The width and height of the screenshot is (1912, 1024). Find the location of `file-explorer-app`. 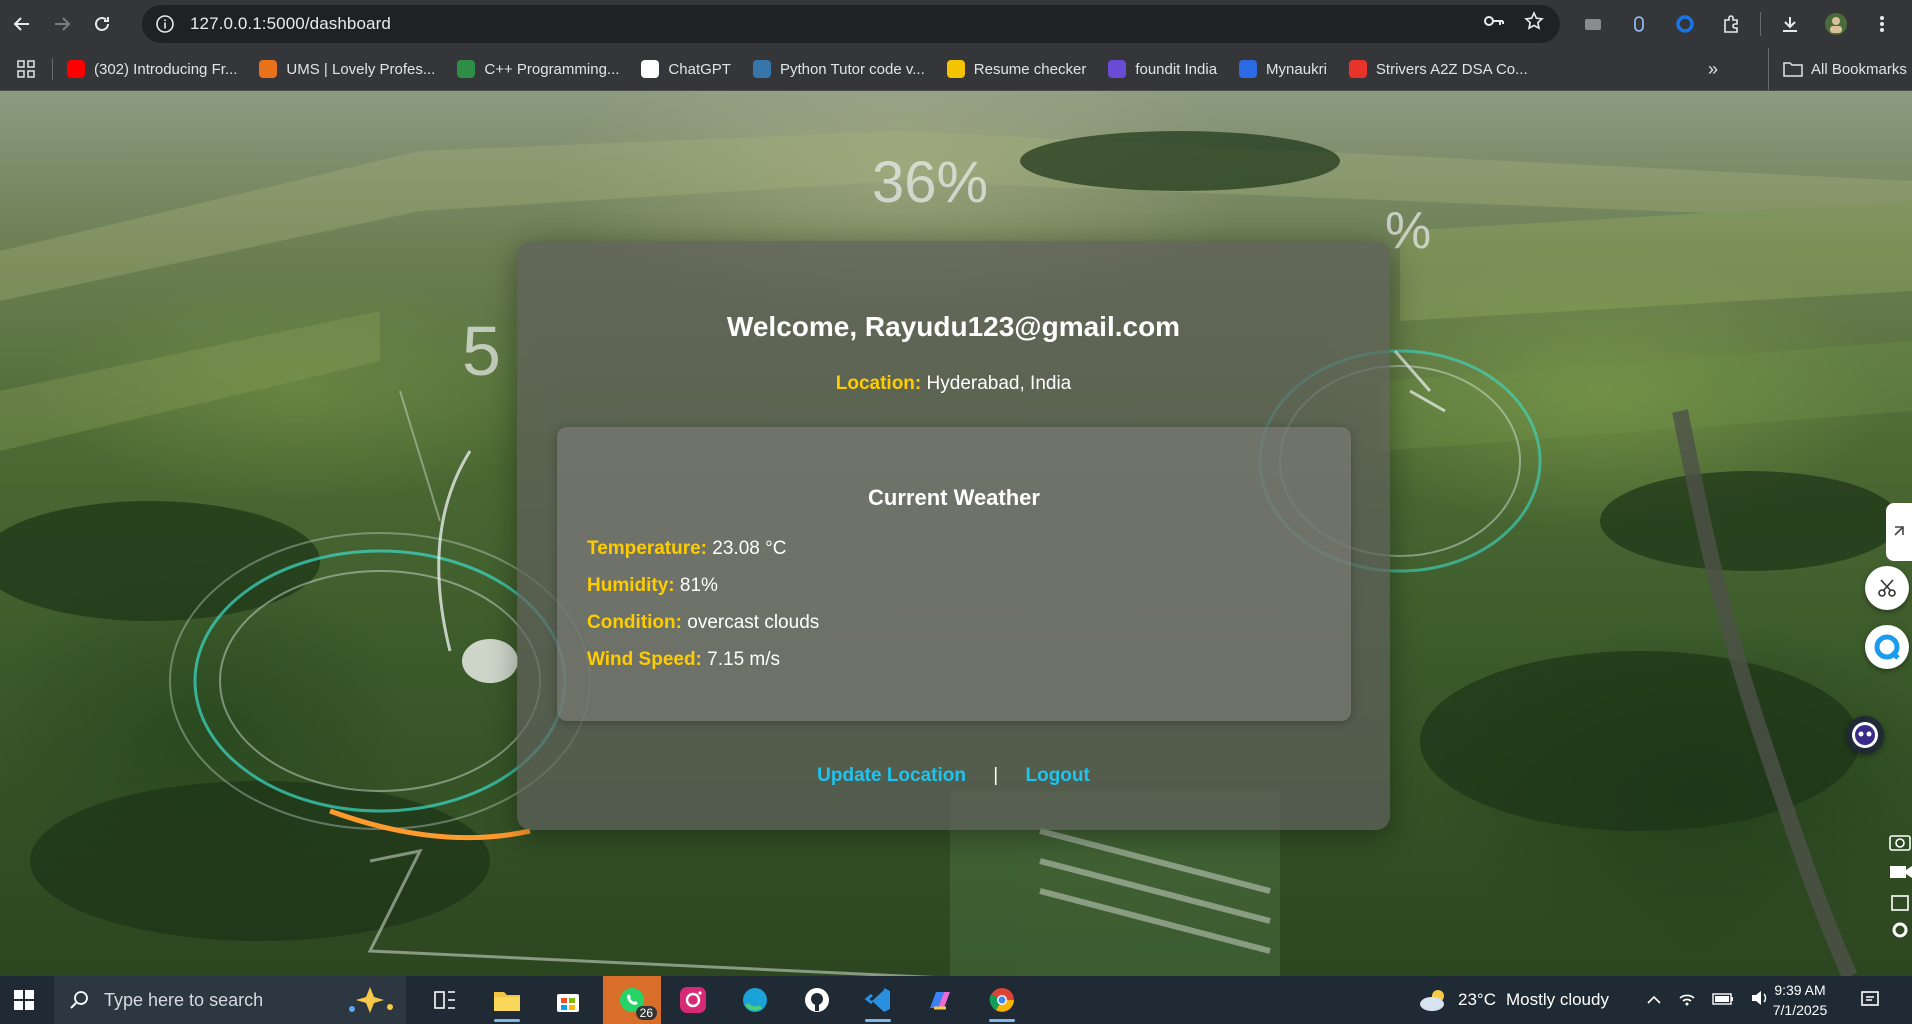

file-explorer-app is located at coordinates (507, 1000).